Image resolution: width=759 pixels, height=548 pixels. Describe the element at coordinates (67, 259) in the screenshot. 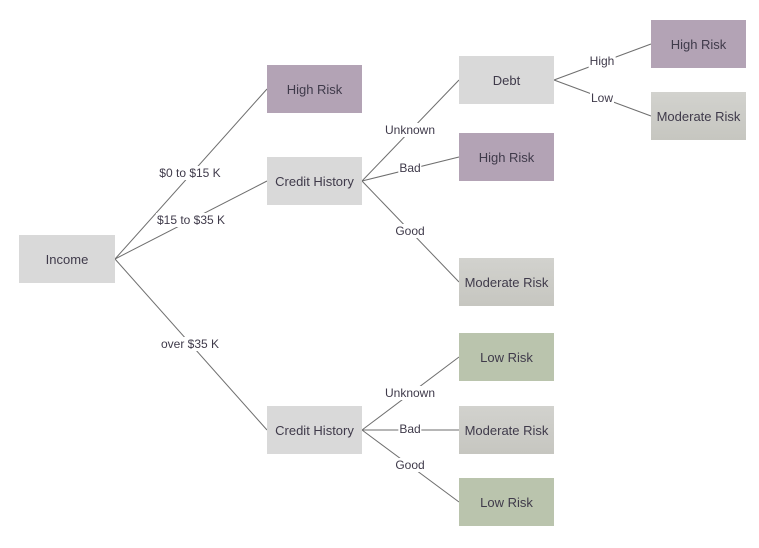

I see `node-income: Income` at that location.